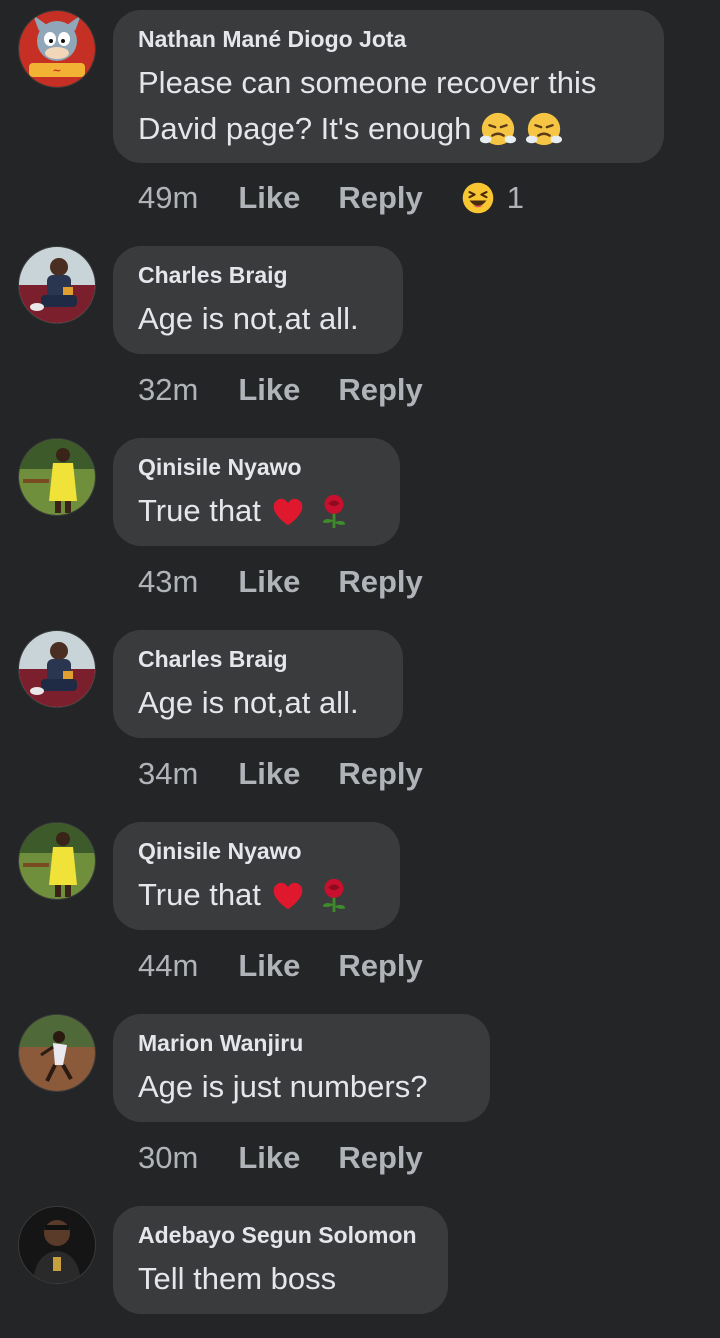 Image resolution: width=720 pixels, height=1338 pixels. I want to click on laughing-face-icon, so click(478, 198).